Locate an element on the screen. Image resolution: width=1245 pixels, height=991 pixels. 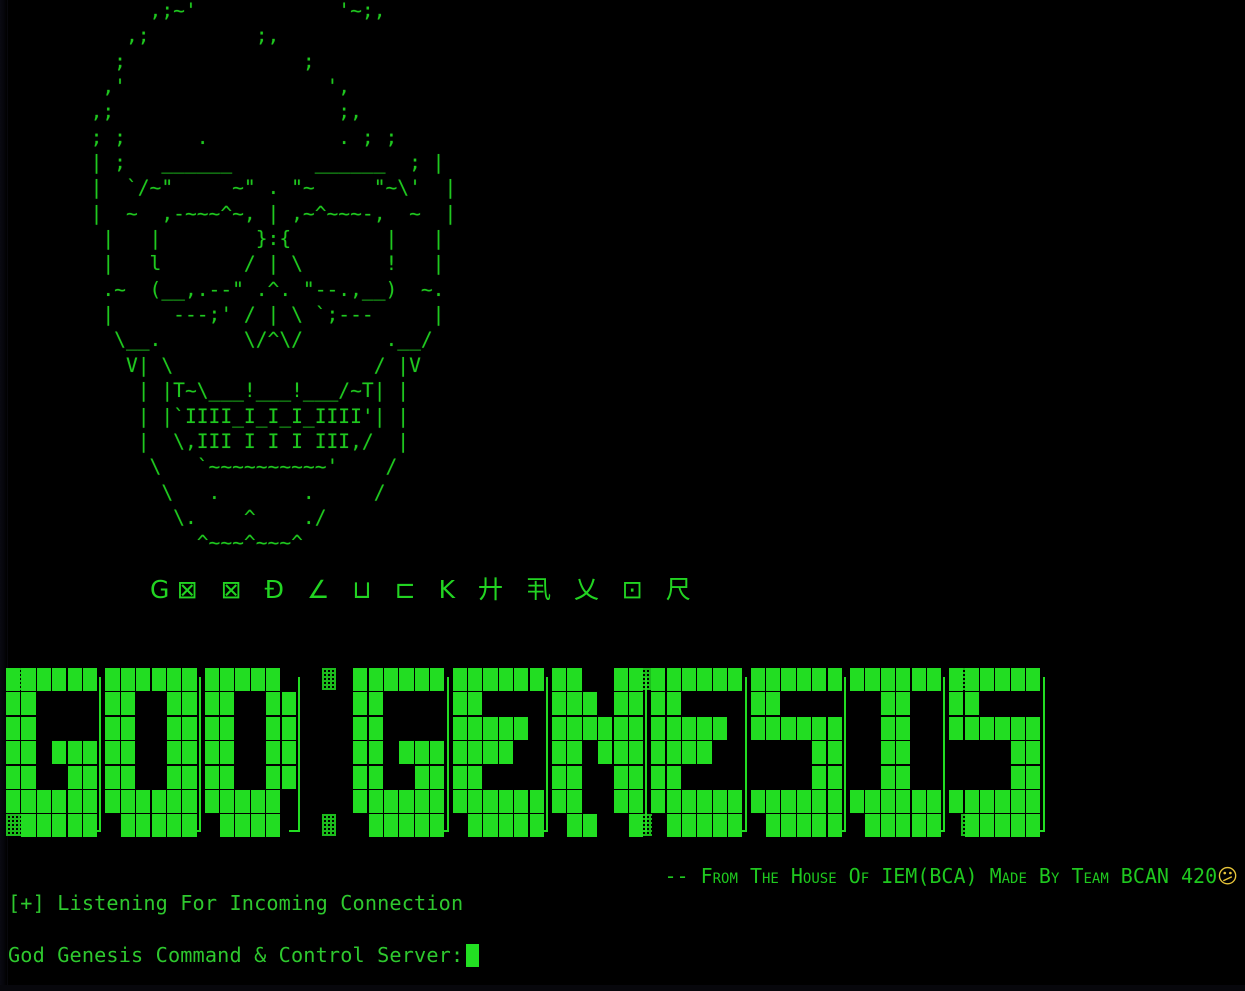
scrollbar-horizontal is located at coordinates (622, 988).